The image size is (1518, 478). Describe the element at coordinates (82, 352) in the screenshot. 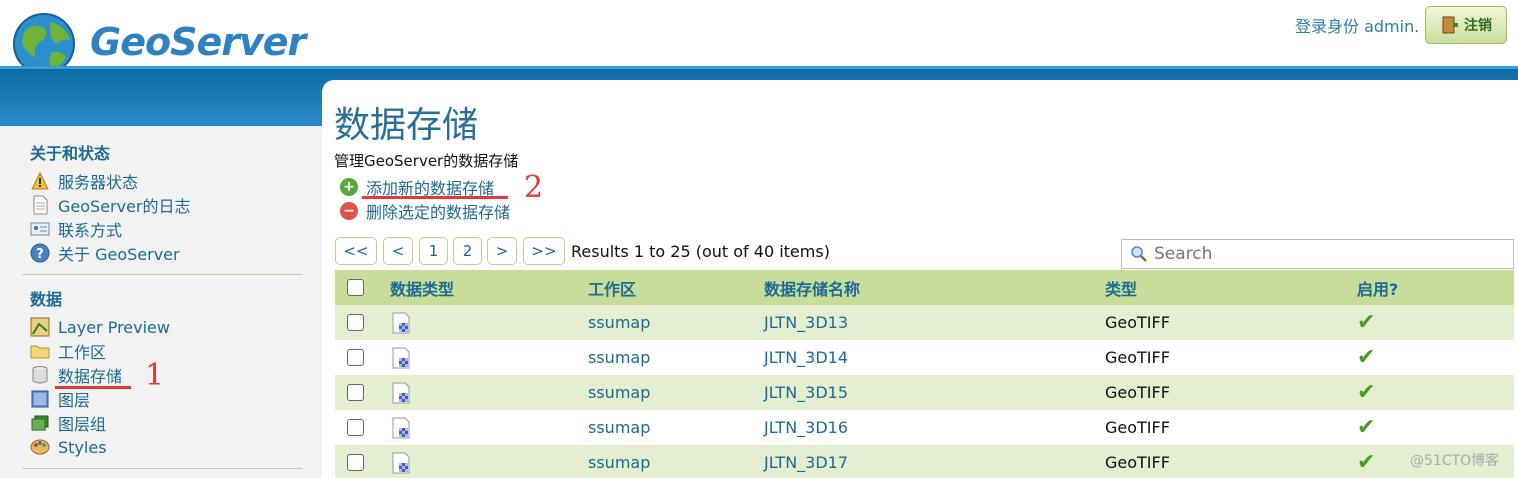

I see `sidebar-item-label: 工作区` at that location.